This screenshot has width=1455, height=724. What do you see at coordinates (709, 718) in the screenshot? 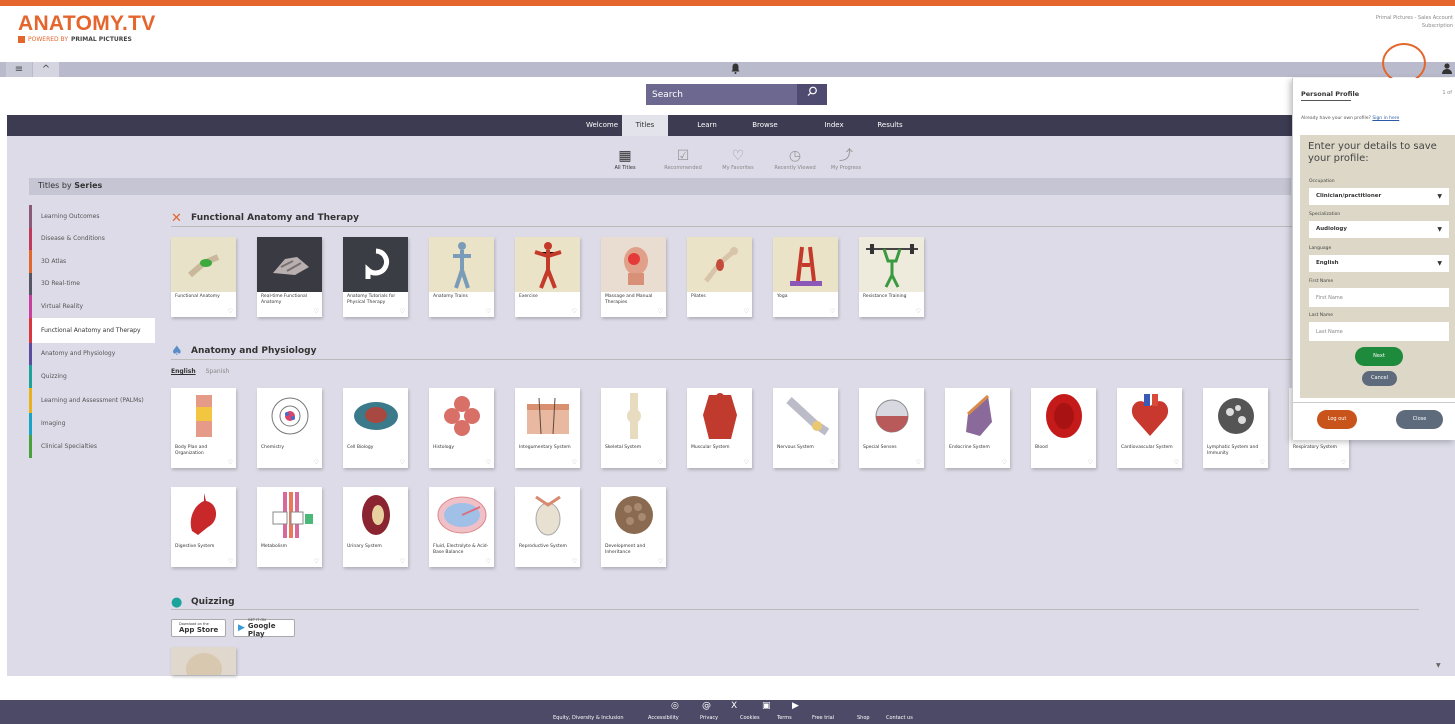
I see `footer-link: Privacy` at bounding box center [709, 718].